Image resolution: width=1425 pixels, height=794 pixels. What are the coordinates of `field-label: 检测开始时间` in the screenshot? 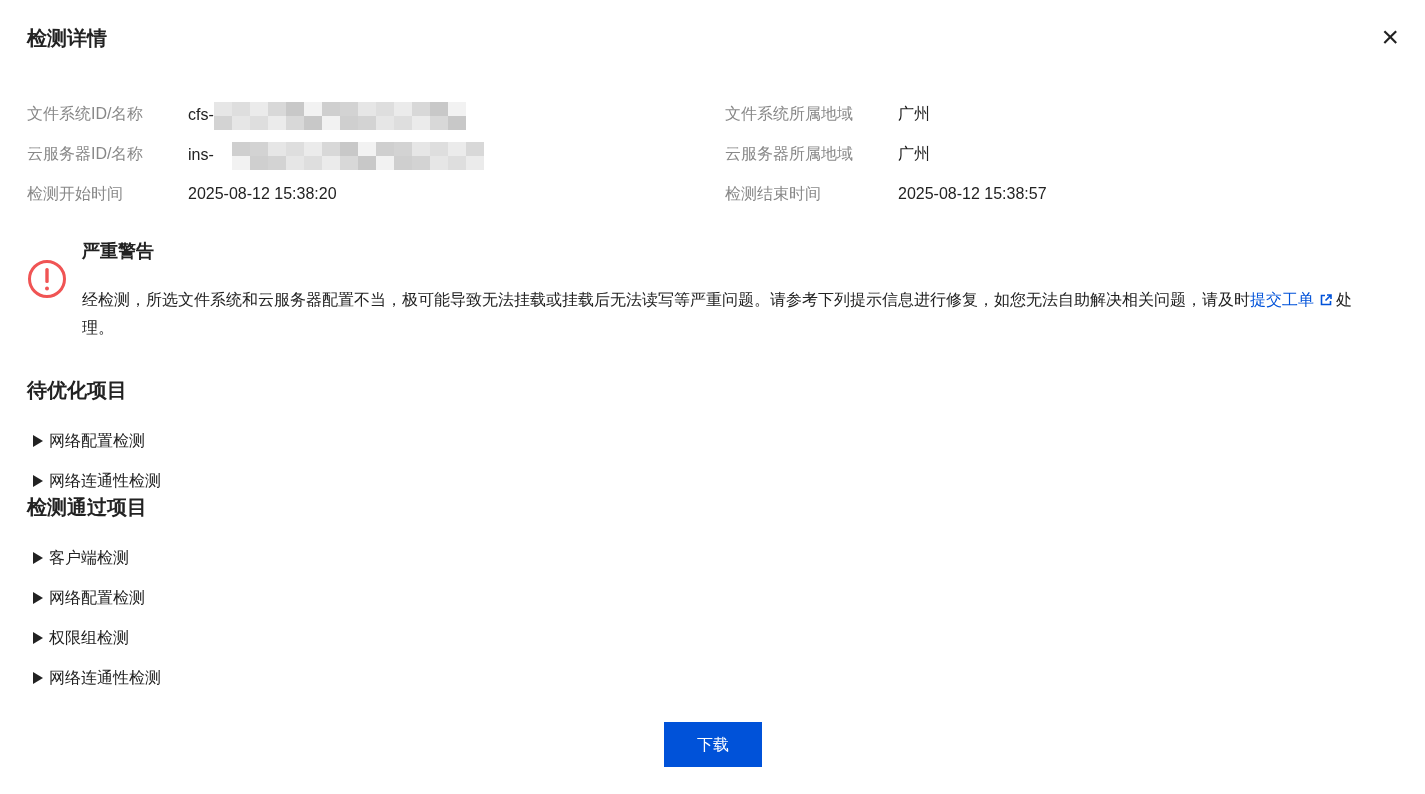 It's located at (75, 194).